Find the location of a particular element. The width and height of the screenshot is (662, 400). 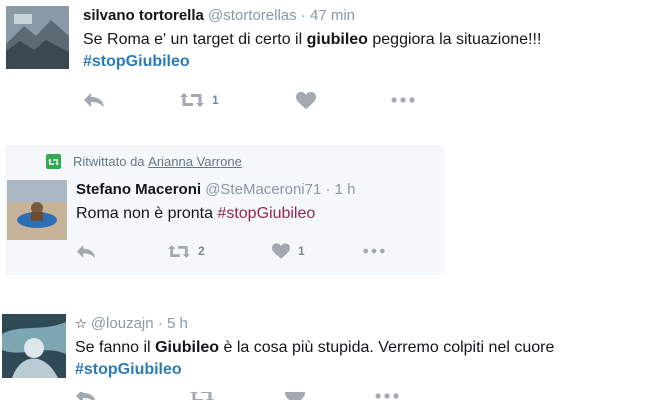

retweet-context: Ritwittato da Arianna Varrone is located at coordinates (144, 161).